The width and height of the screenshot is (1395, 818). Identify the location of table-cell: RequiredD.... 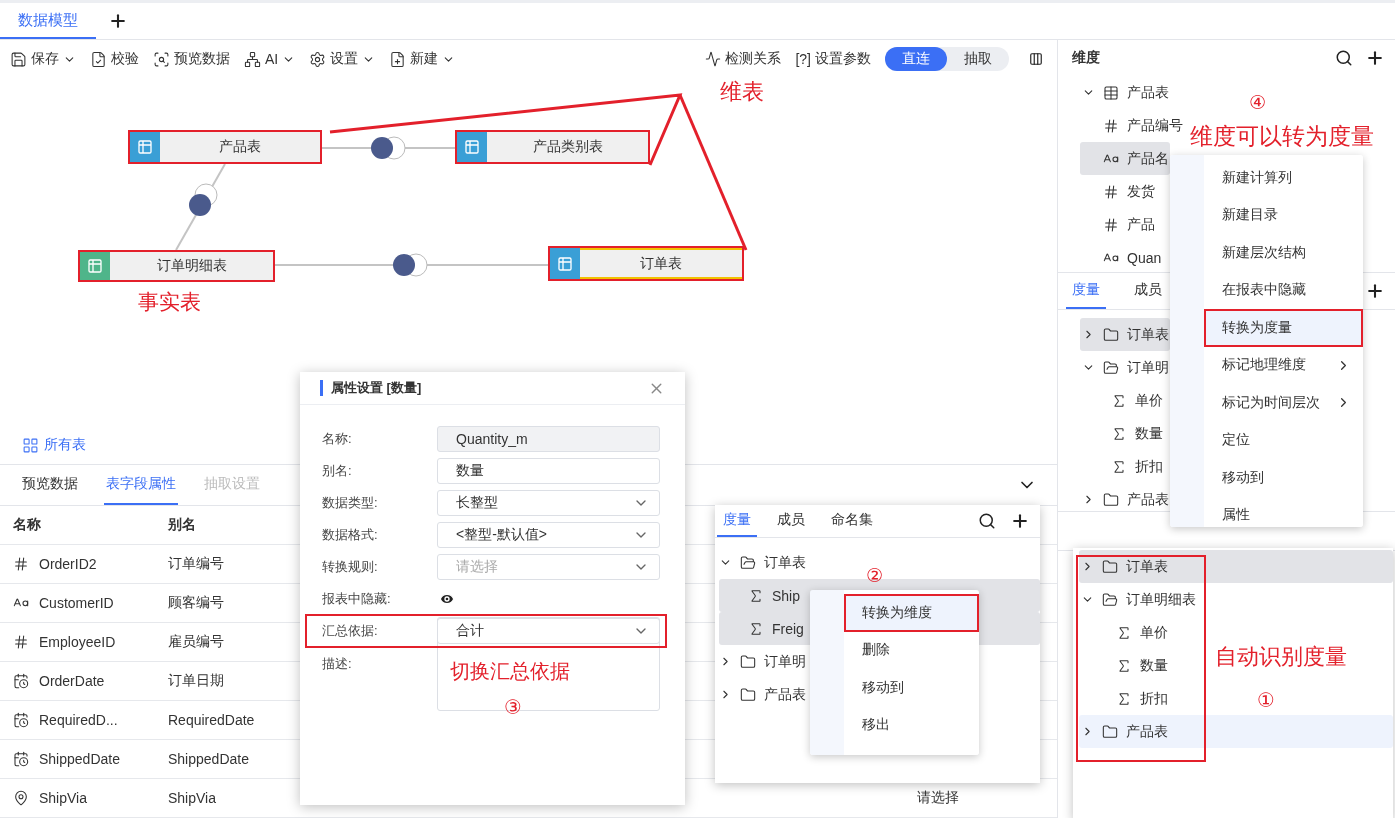
(78, 720).